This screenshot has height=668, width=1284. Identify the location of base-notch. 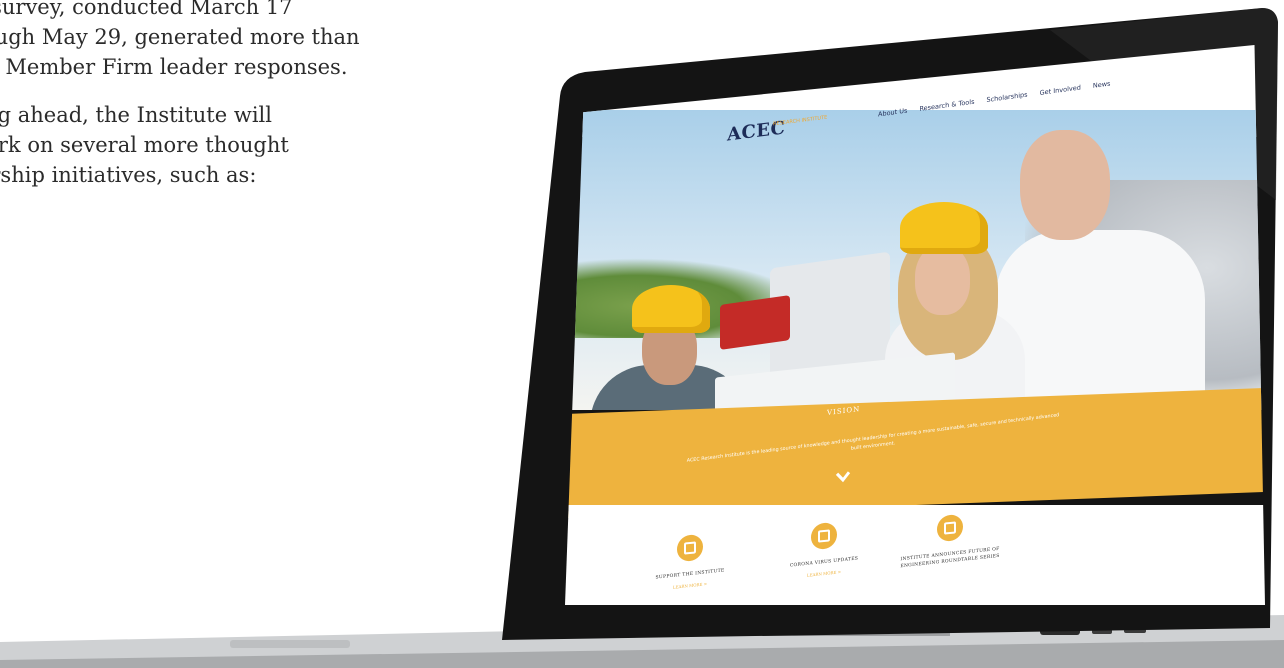
(290, 644).